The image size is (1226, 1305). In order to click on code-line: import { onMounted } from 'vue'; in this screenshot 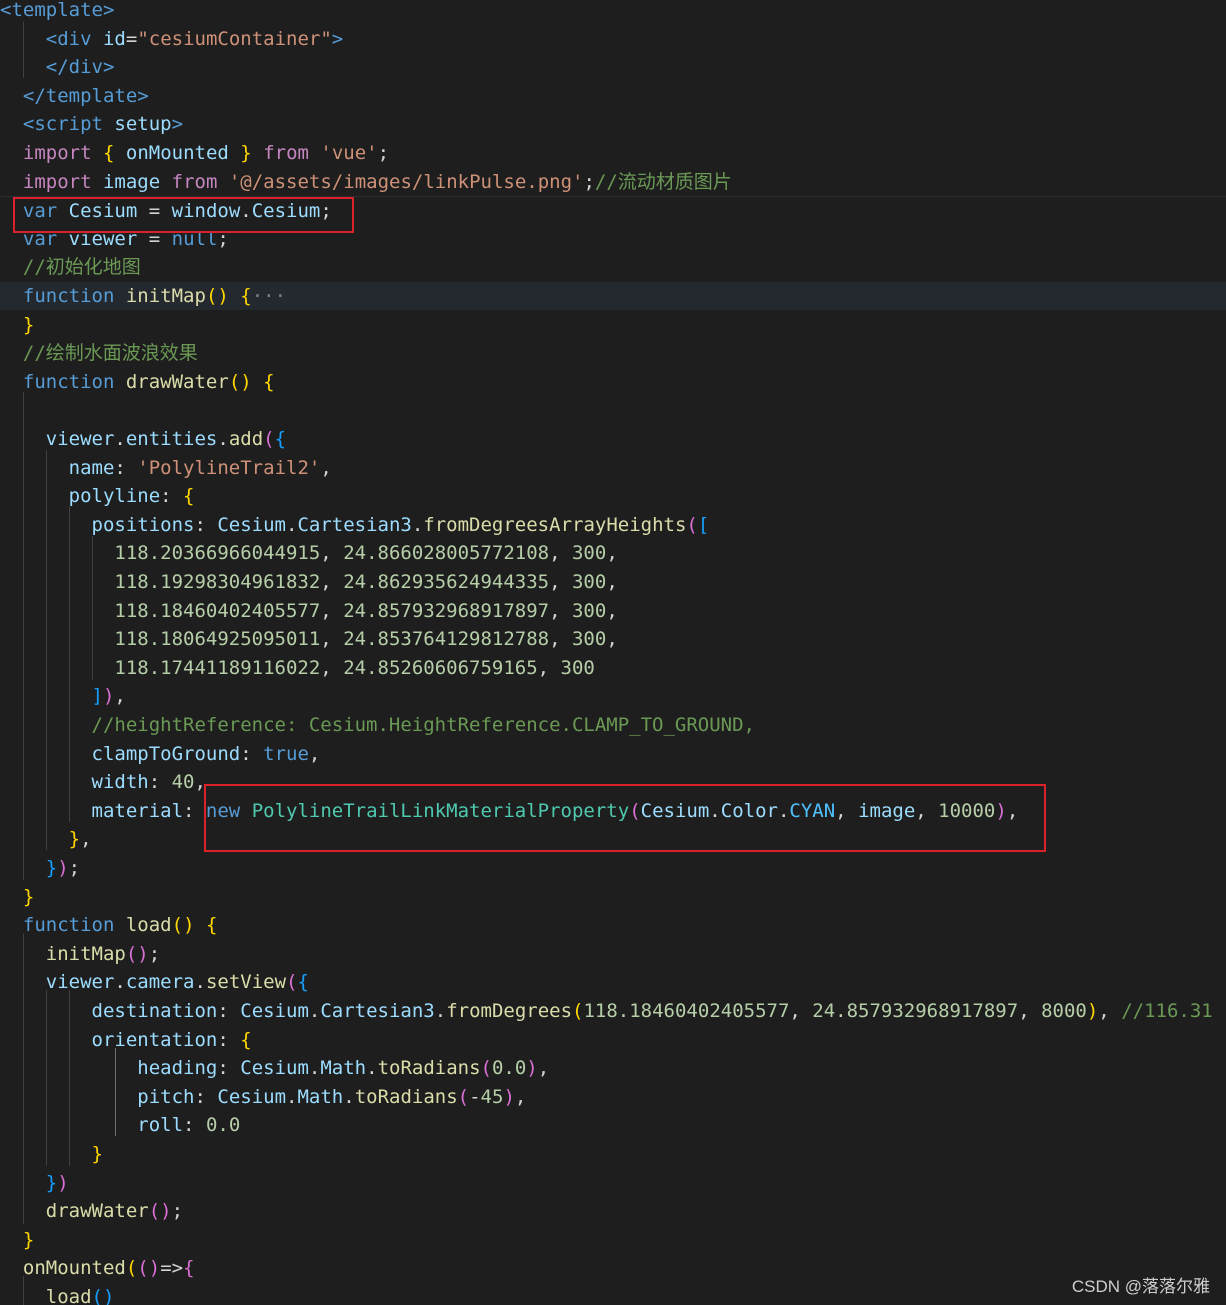, I will do `click(613, 153)`.